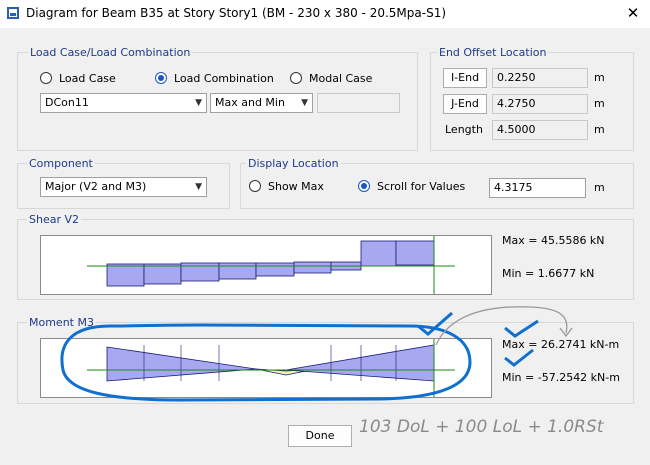  I want to click on shear-diagram, so click(266, 265).